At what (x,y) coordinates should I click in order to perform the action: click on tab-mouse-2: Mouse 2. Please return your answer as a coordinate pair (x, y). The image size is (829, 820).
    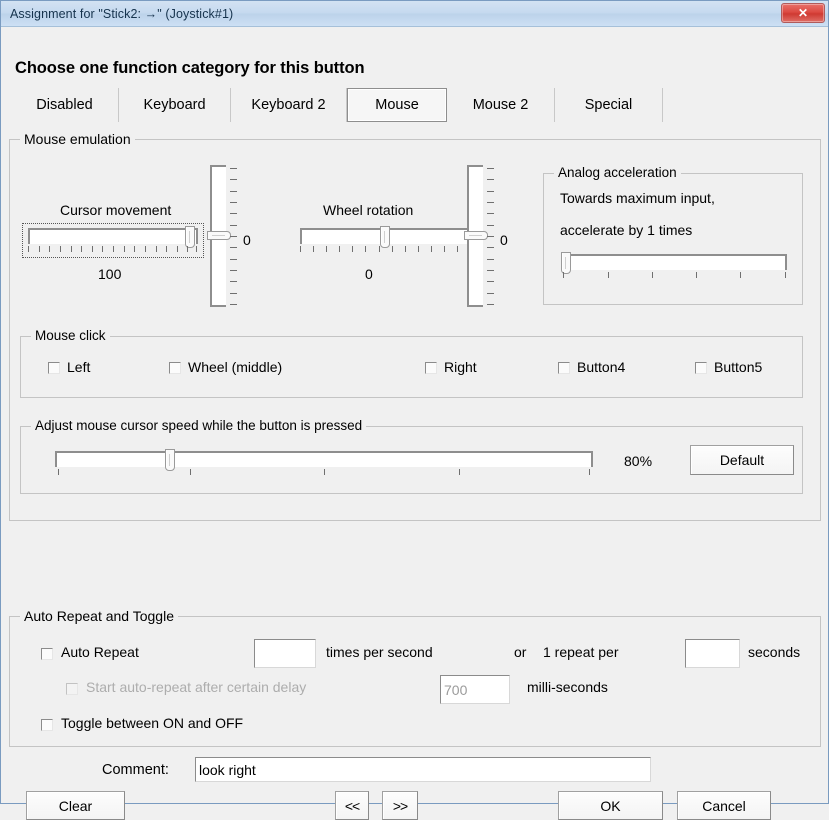
    Looking at the image, I should click on (501, 105).